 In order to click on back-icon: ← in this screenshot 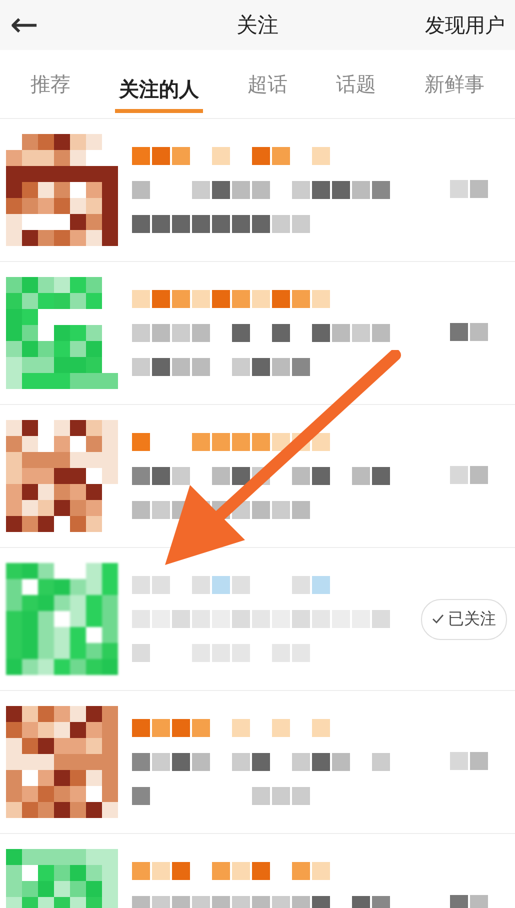, I will do `click(24, 25)`.